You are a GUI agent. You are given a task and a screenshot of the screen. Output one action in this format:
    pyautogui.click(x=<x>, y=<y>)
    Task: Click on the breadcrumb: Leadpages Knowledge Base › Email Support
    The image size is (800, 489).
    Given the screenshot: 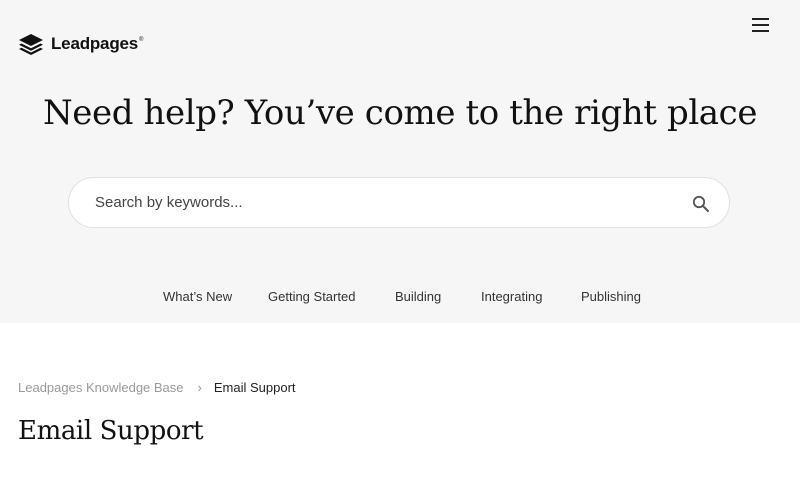 What is the action you would take?
    pyautogui.click(x=157, y=387)
    